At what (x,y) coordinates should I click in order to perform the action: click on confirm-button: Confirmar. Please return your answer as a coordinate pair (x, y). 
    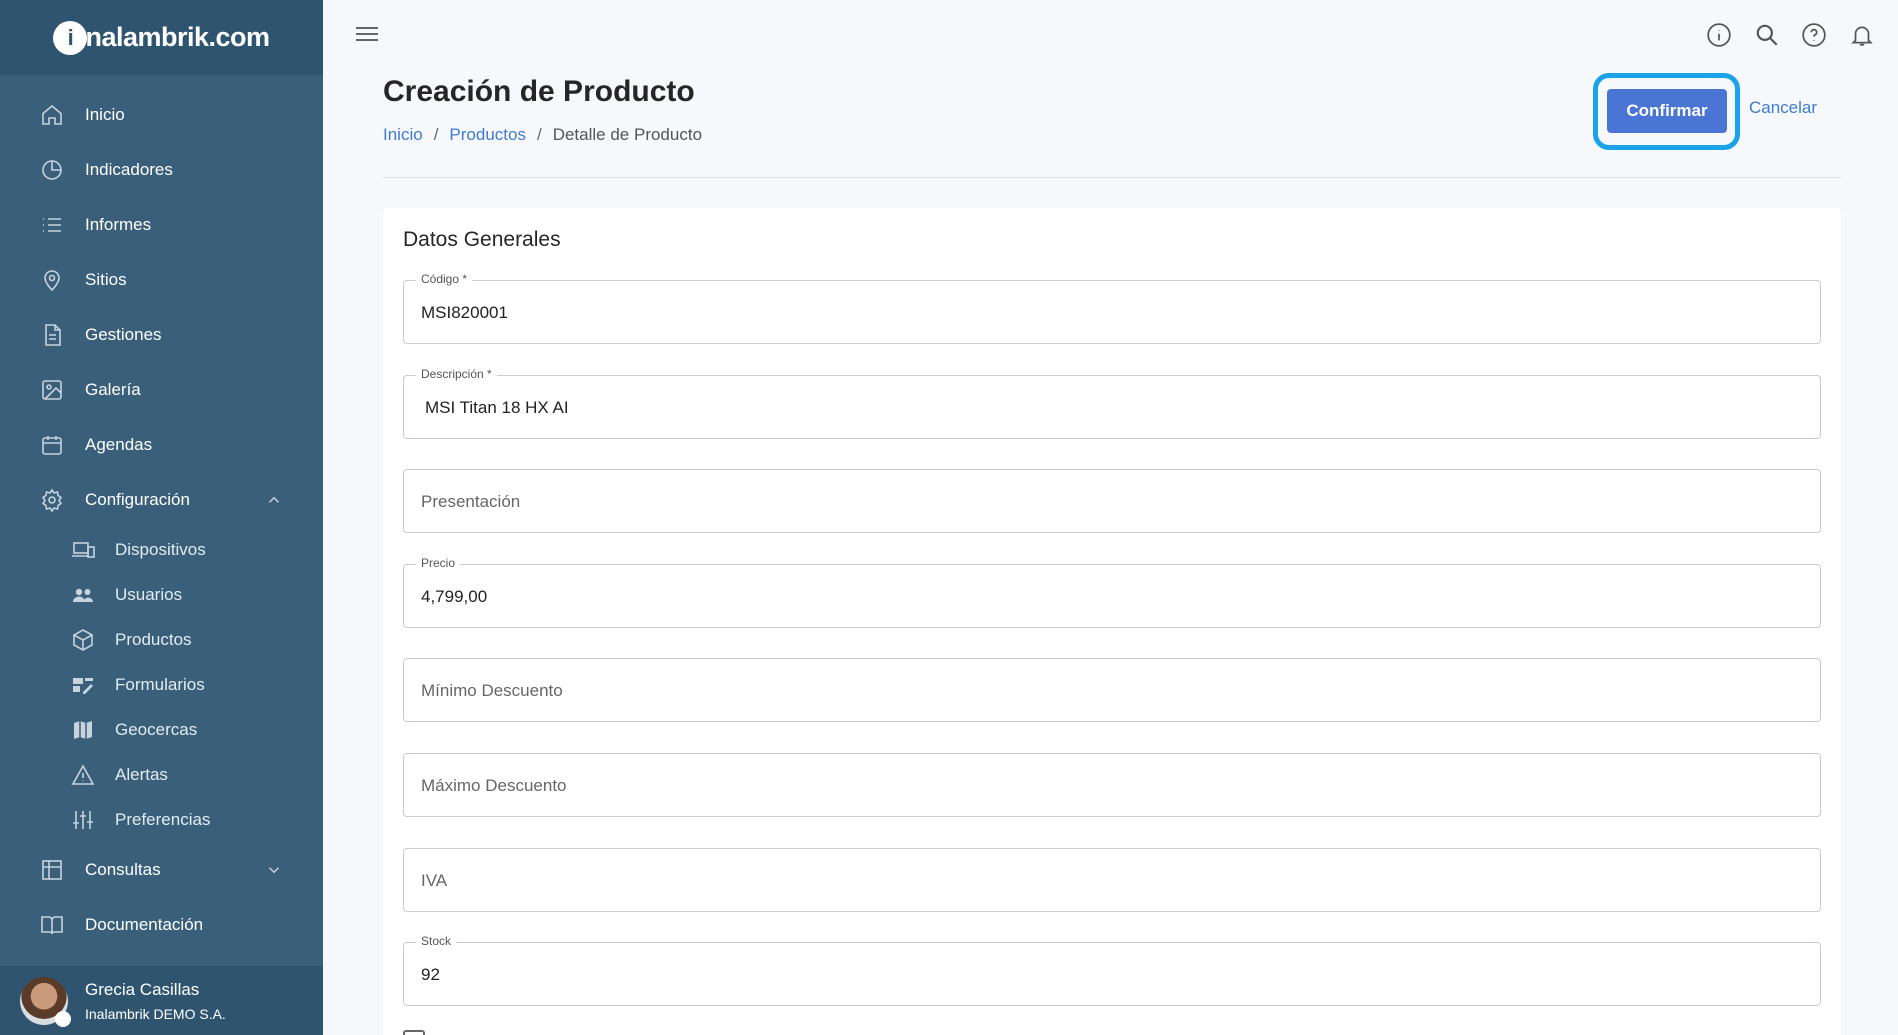
    Looking at the image, I should click on (1667, 111).